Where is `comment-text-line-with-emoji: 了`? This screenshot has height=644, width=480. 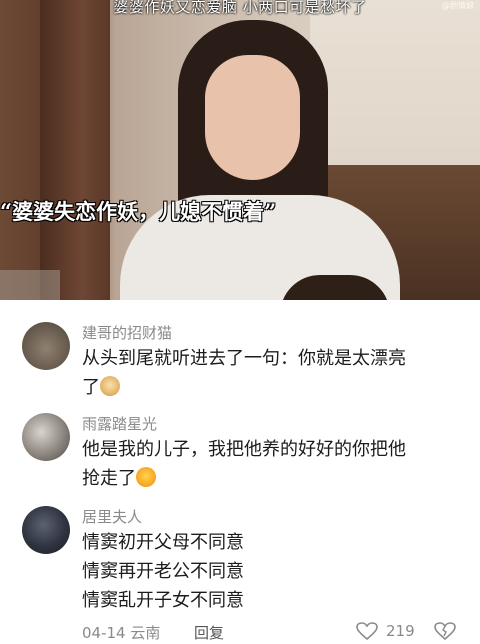
comment-text-line-with-emoji: 了 is located at coordinates (262, 387).